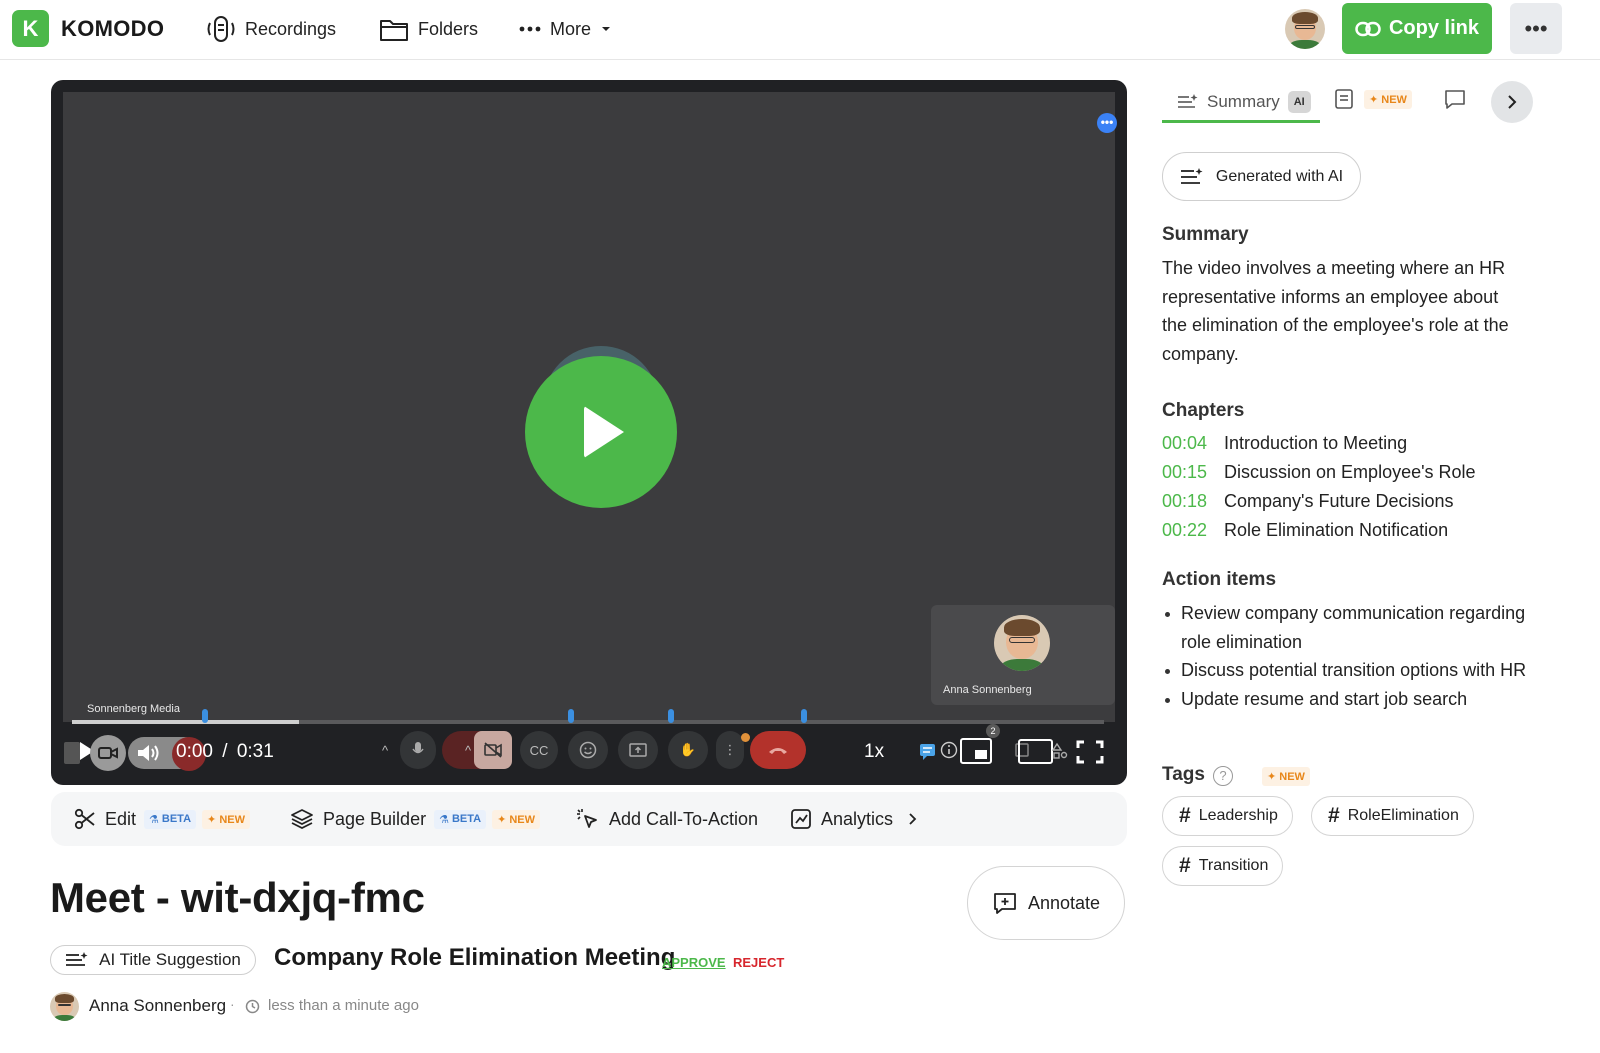  I want to click on panel-next-button, so click(1512, 102).